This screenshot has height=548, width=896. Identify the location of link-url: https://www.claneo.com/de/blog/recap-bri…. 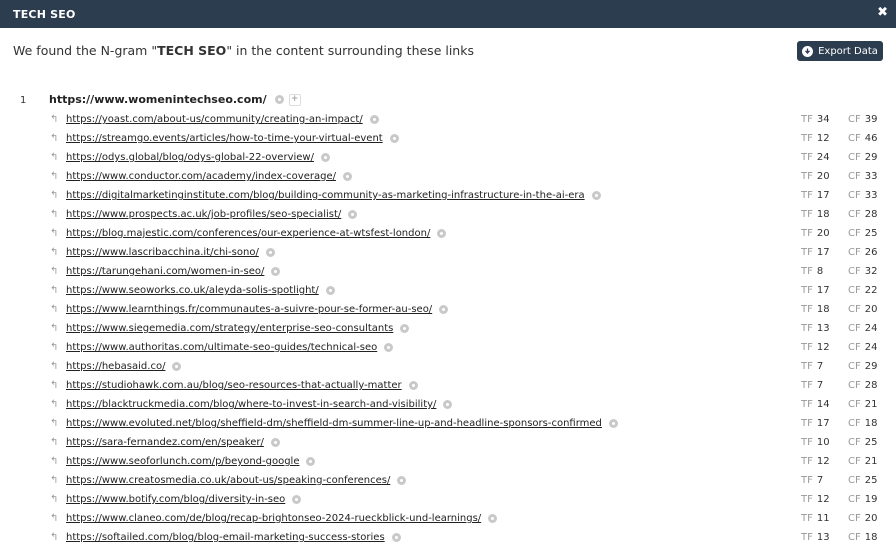
(273, 518).